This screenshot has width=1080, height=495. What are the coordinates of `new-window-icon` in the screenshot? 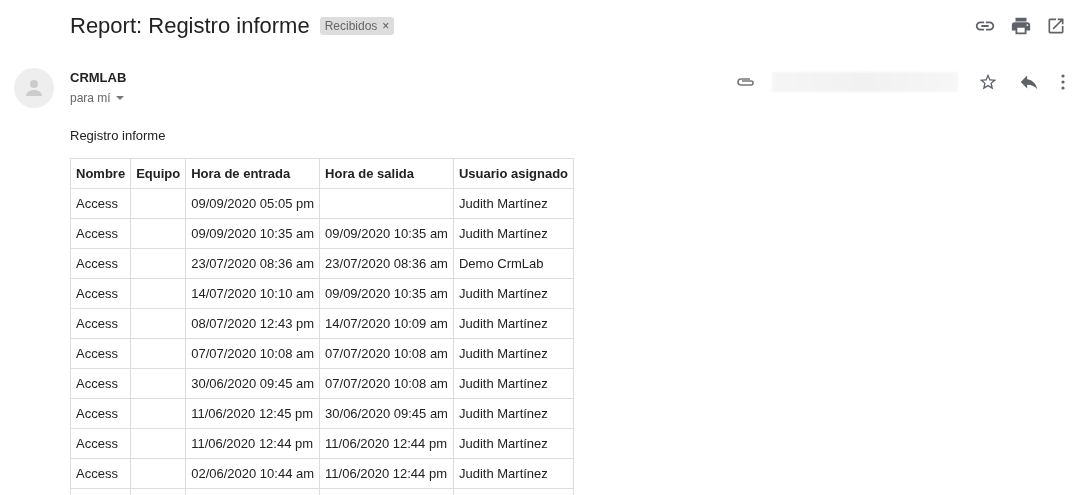 It's located at (1056, 26).